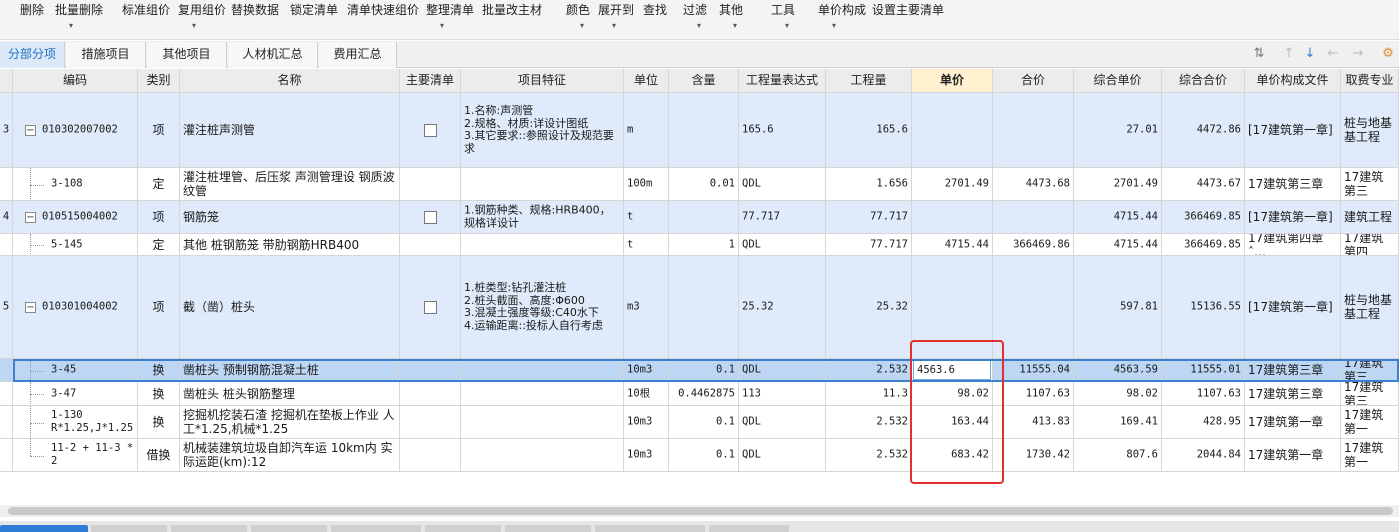 This screenshot has width=1399, height=532. I want to click on cell-features: 1.名称:声测管 2.规格、材质:详设计图纸 3.其它要求::参照设计及规范要求, so click(542, 130).